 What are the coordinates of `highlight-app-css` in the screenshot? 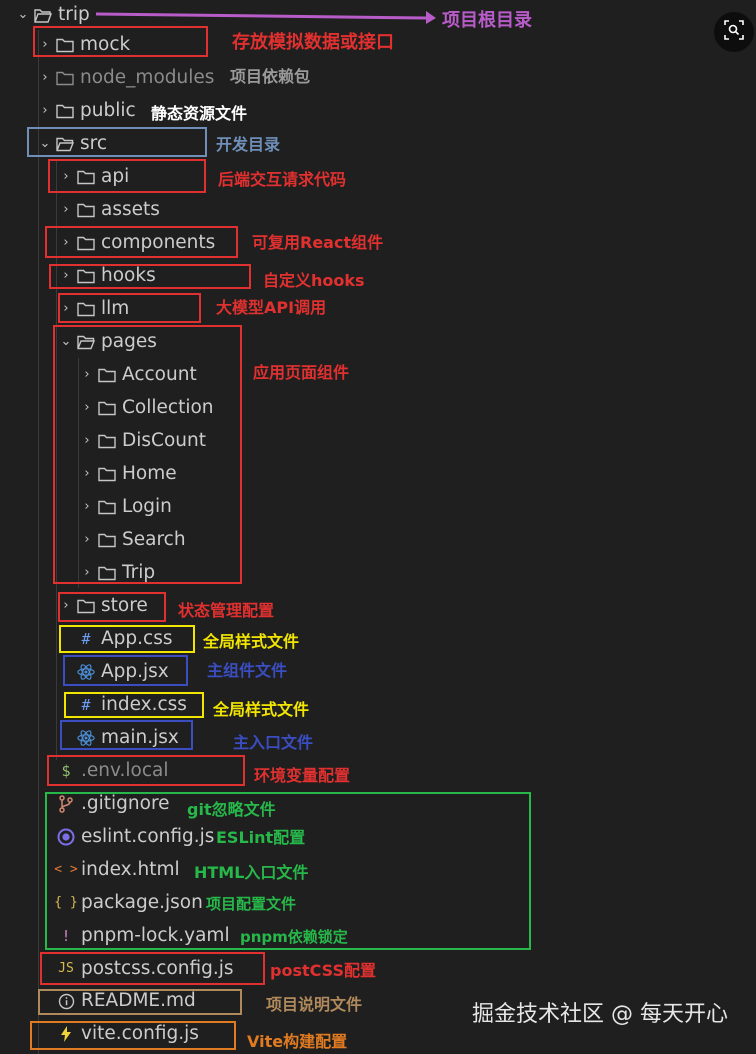 It's located at (127, 639).